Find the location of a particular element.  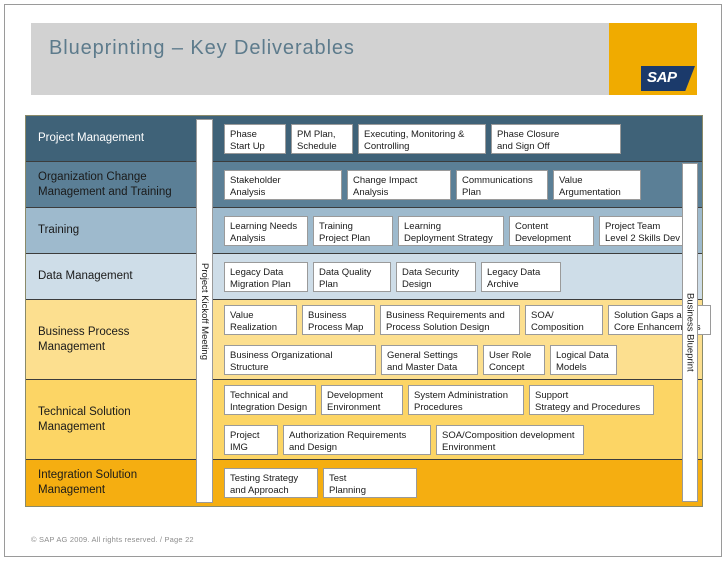

deliverable-box: Phase Closure and Sign Off is located at coordinates (556, 139).